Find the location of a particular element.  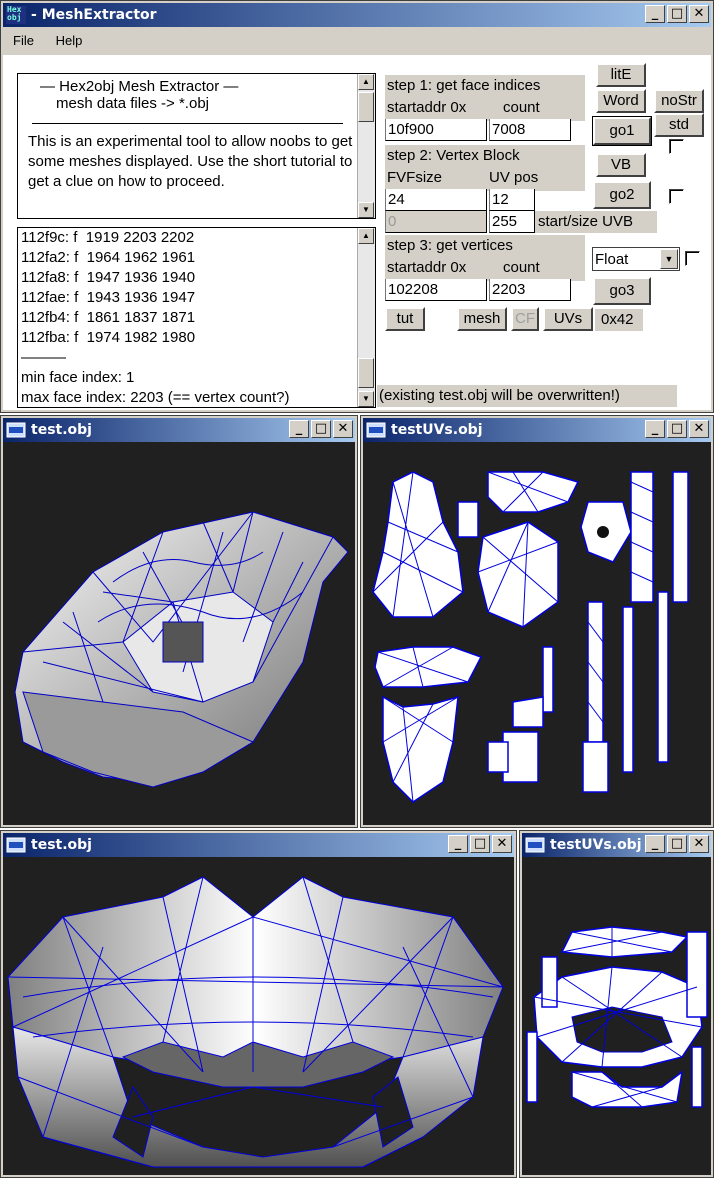

float-select: Float ▼ is located at coordinates (636, 259).